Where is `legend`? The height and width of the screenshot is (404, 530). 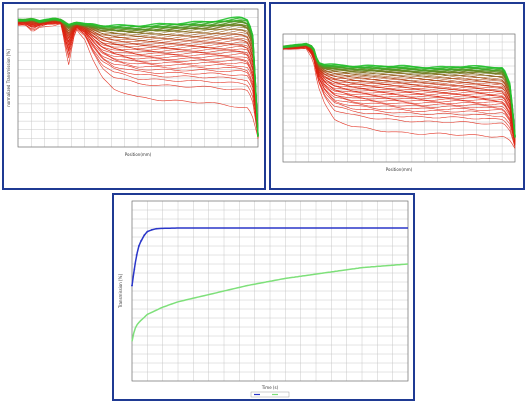 legend is located at coordinates (270, 394).